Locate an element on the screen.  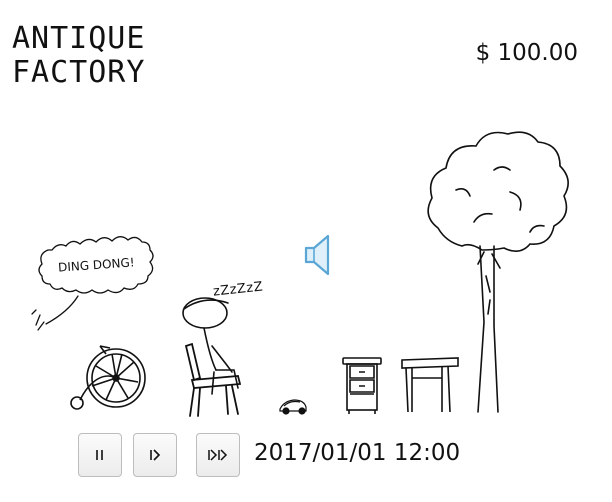
tree is located at coordinates (498, 272).